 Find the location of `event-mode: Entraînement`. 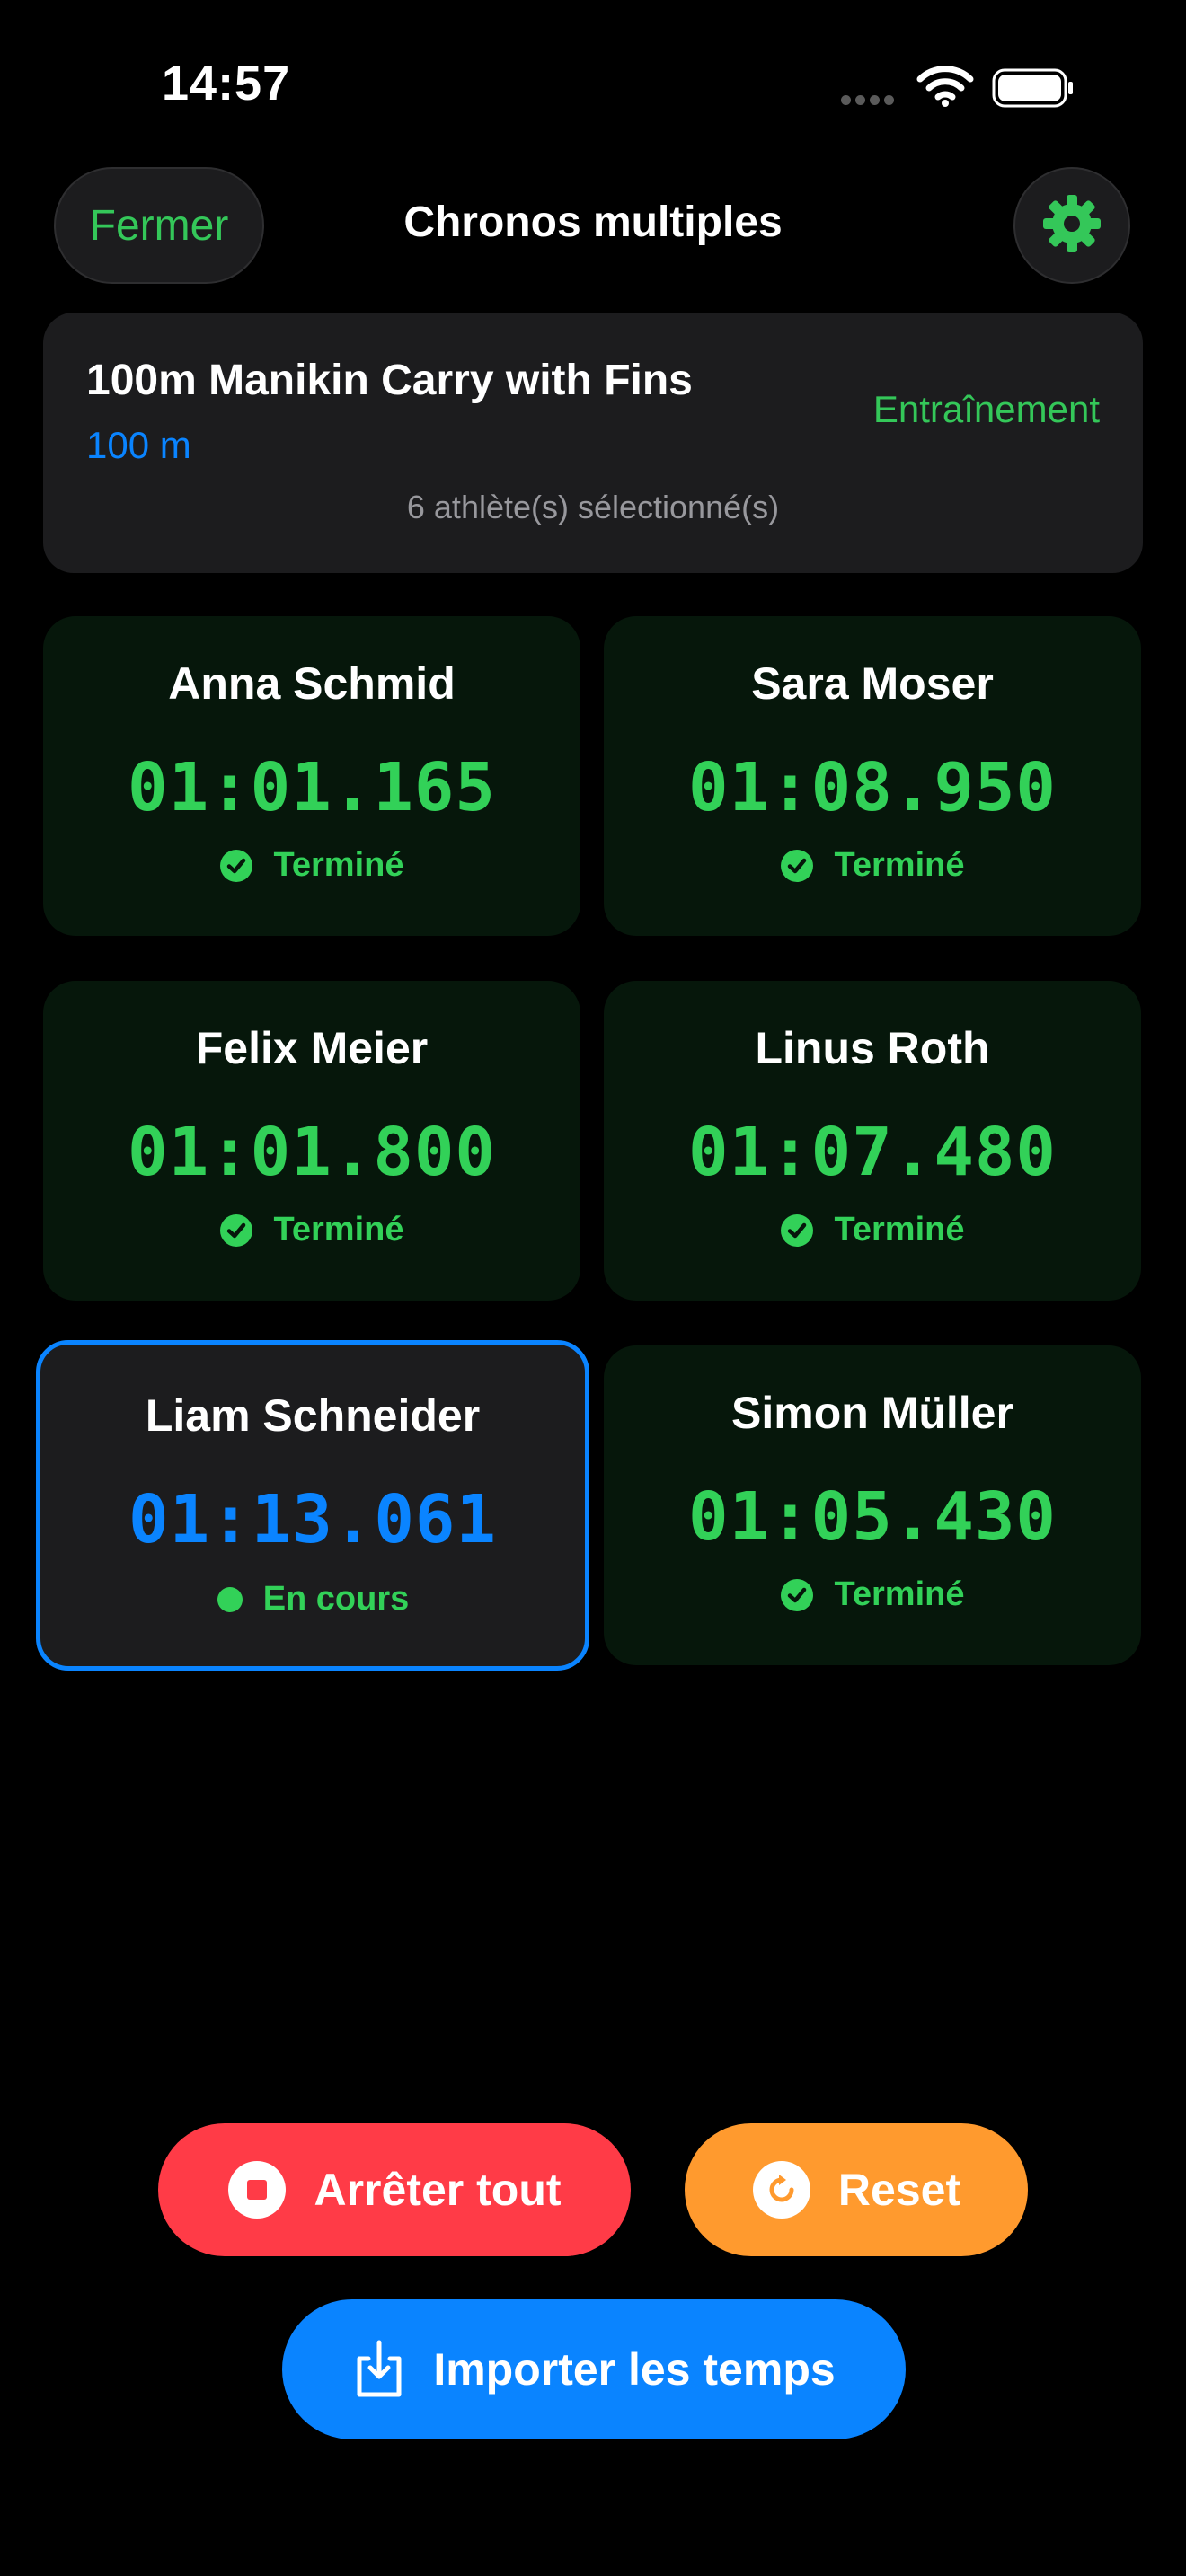

event-mode: Entraînement is located at coordinates (986, 409).